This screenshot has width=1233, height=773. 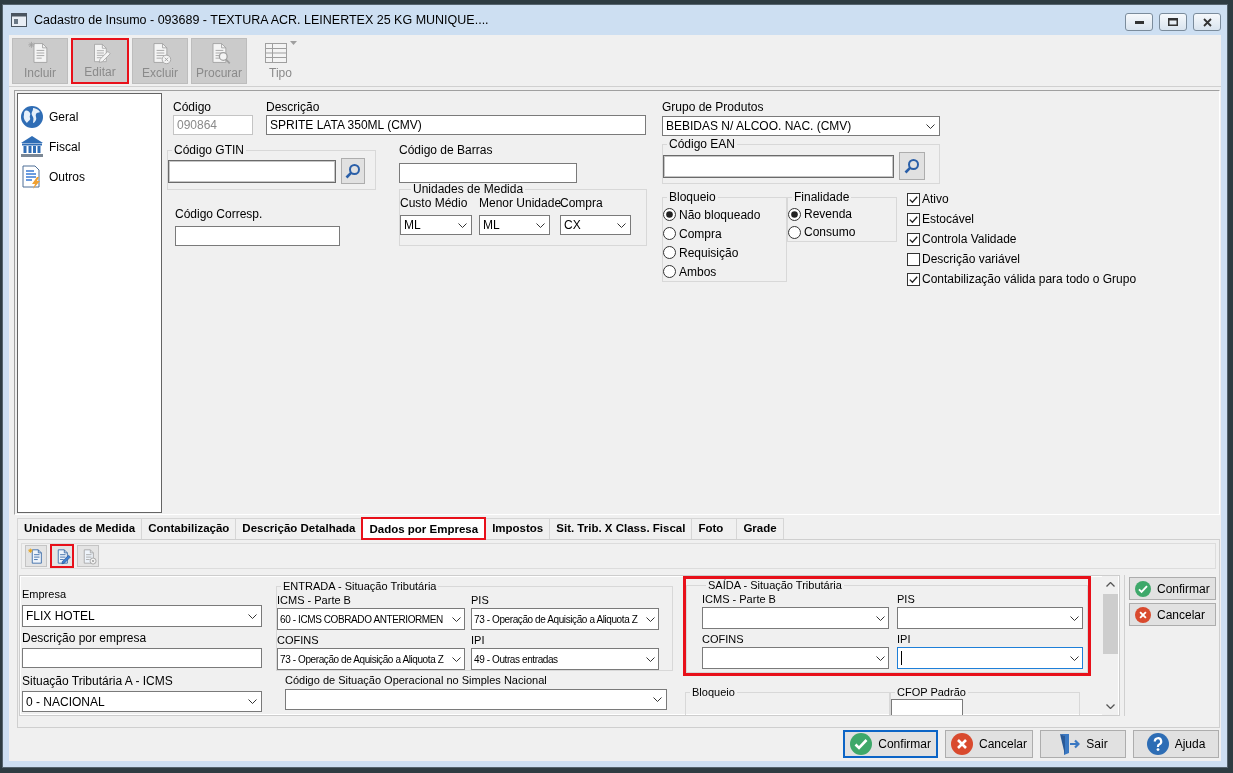 I want to click on globe-icon, so click(x=32, y=117).